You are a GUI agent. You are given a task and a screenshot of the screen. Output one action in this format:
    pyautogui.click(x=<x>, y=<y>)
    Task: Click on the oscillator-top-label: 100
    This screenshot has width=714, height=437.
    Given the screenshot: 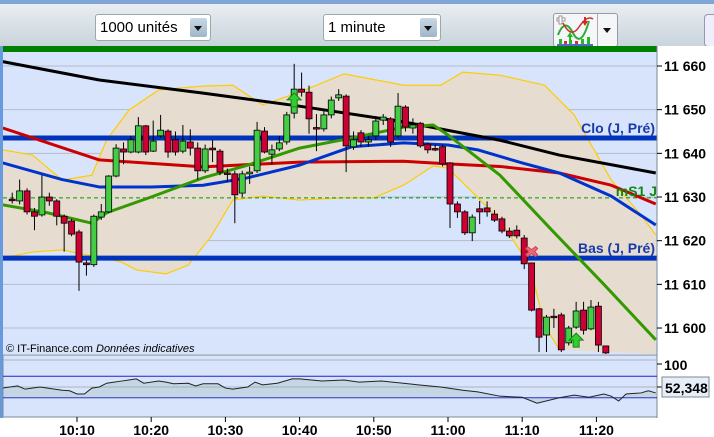 What is the action you would take?
    pyautogui.click(x=676, y=365)
    